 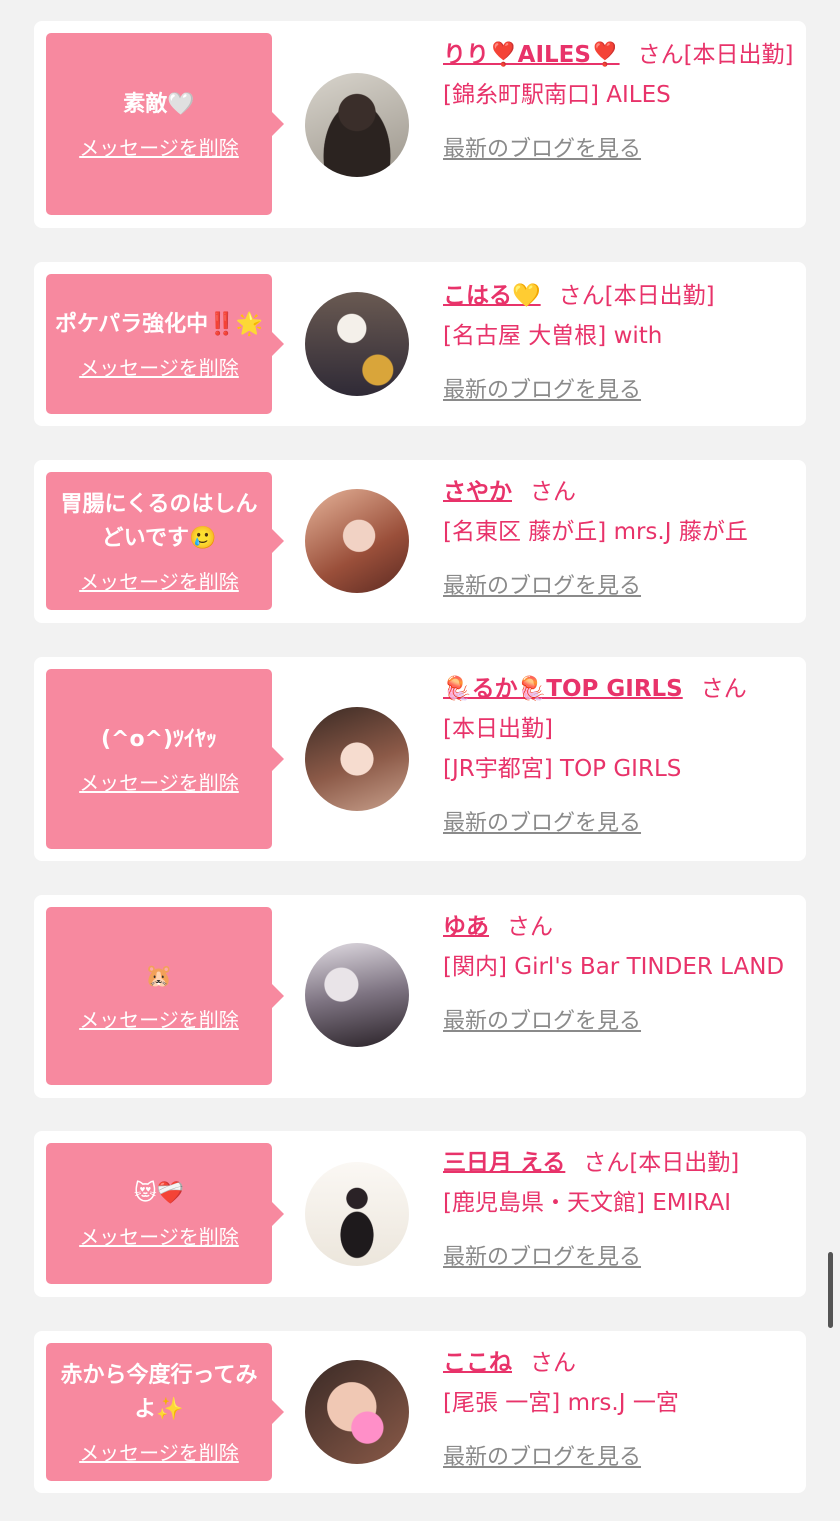 I want to click on cast-info: さやか さん [名東区 藤が丘] mrs.J 藤が丘 最新のブログを見る, so click(x=621, y=539).